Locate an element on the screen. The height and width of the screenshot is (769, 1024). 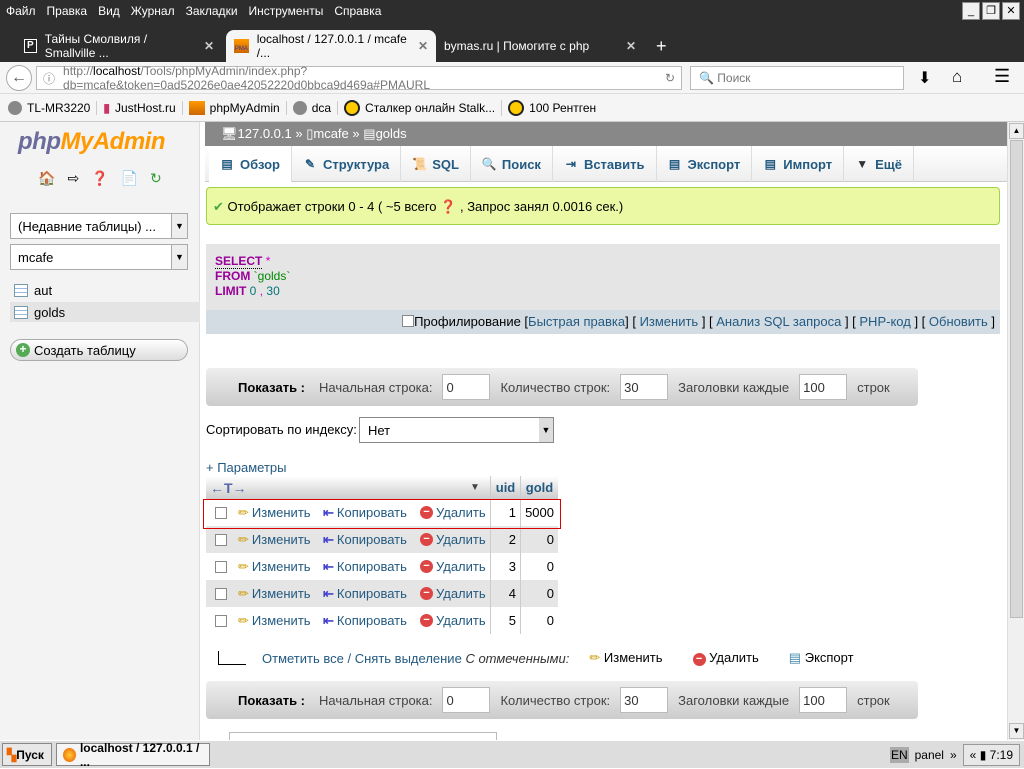
bulk-edit-button: ✏ Изменить is located at coordinates (625, 658).